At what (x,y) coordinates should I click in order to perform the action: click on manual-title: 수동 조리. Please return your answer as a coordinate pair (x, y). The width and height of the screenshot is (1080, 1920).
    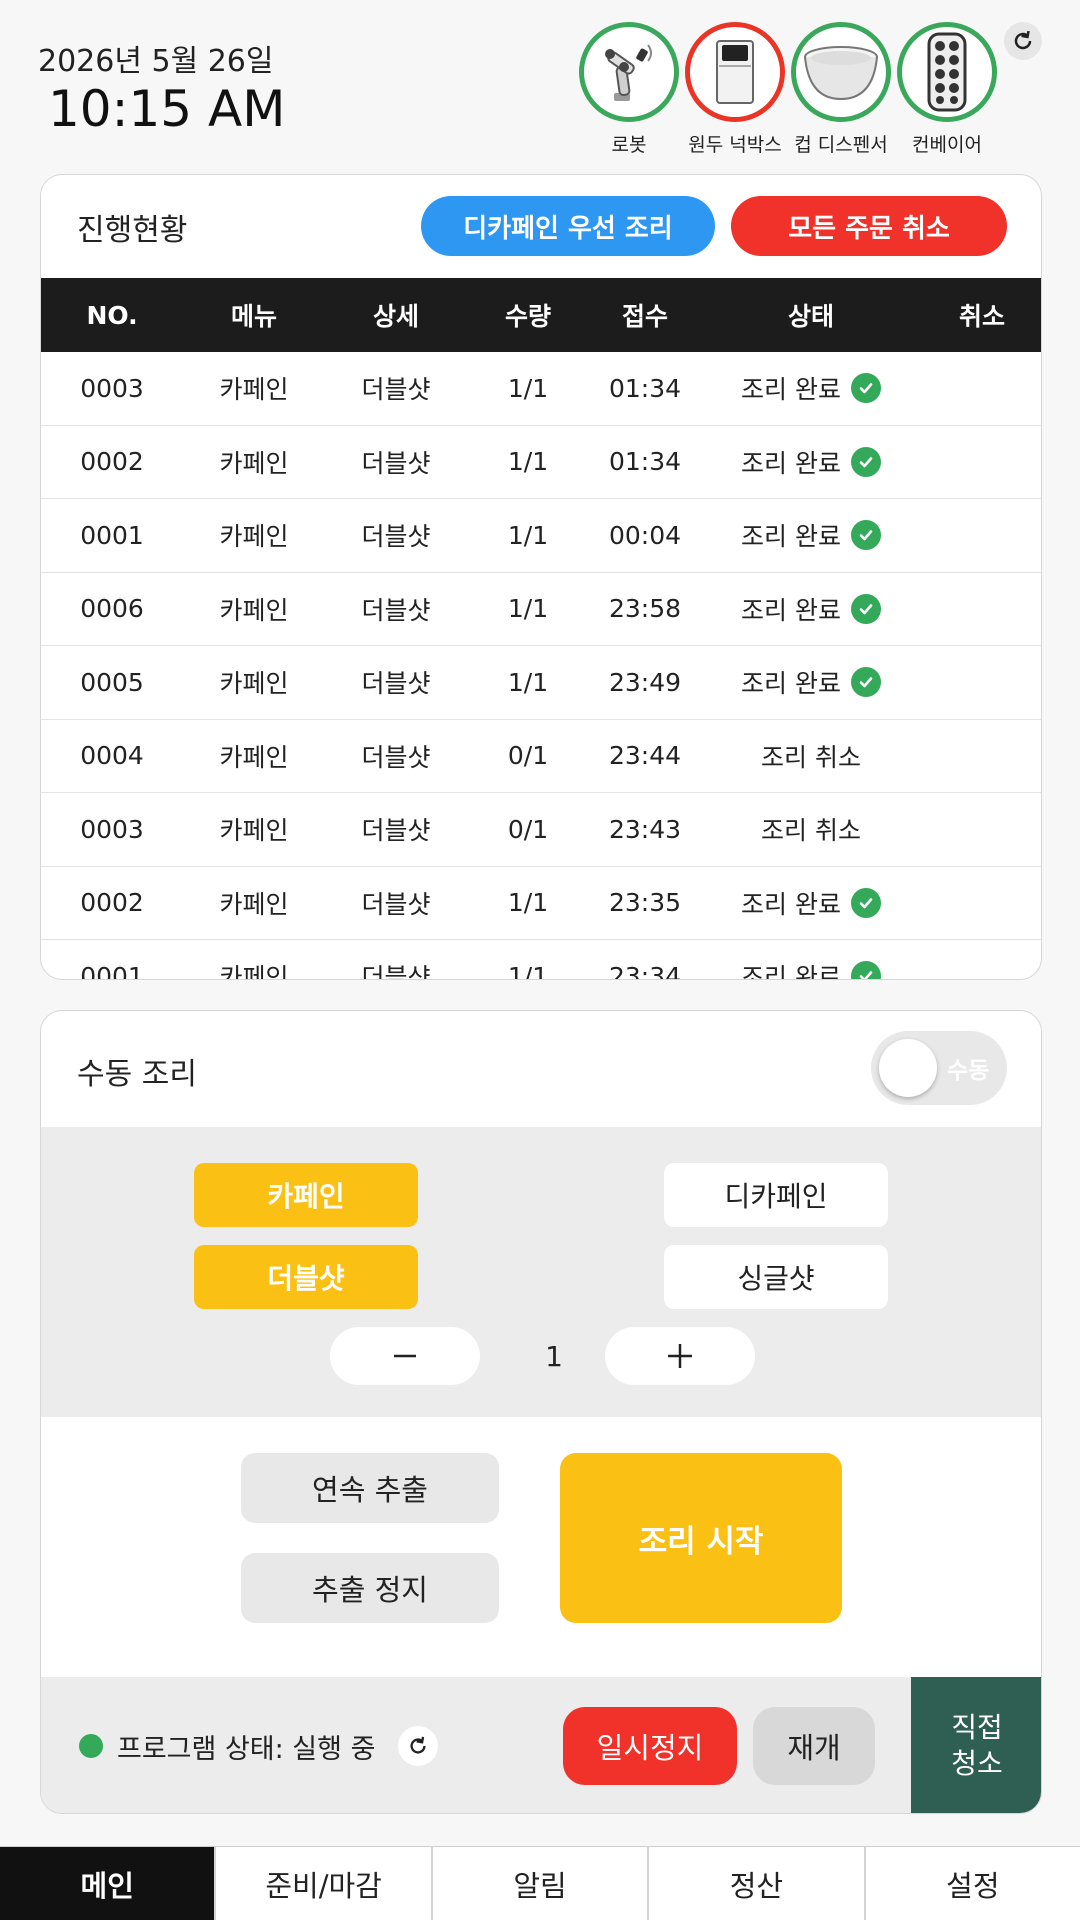
    Looking at the image, I should click on (137, 1074).